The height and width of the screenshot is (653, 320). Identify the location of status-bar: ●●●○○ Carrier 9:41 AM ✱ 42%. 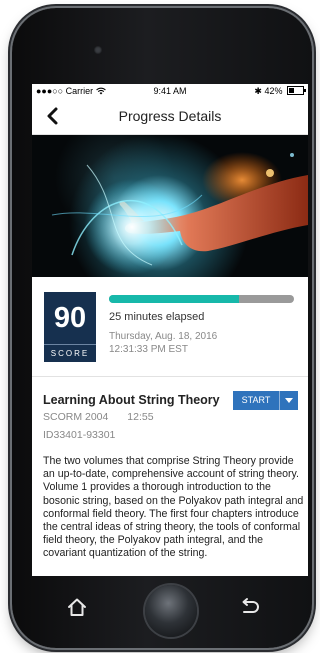
(170, 91).